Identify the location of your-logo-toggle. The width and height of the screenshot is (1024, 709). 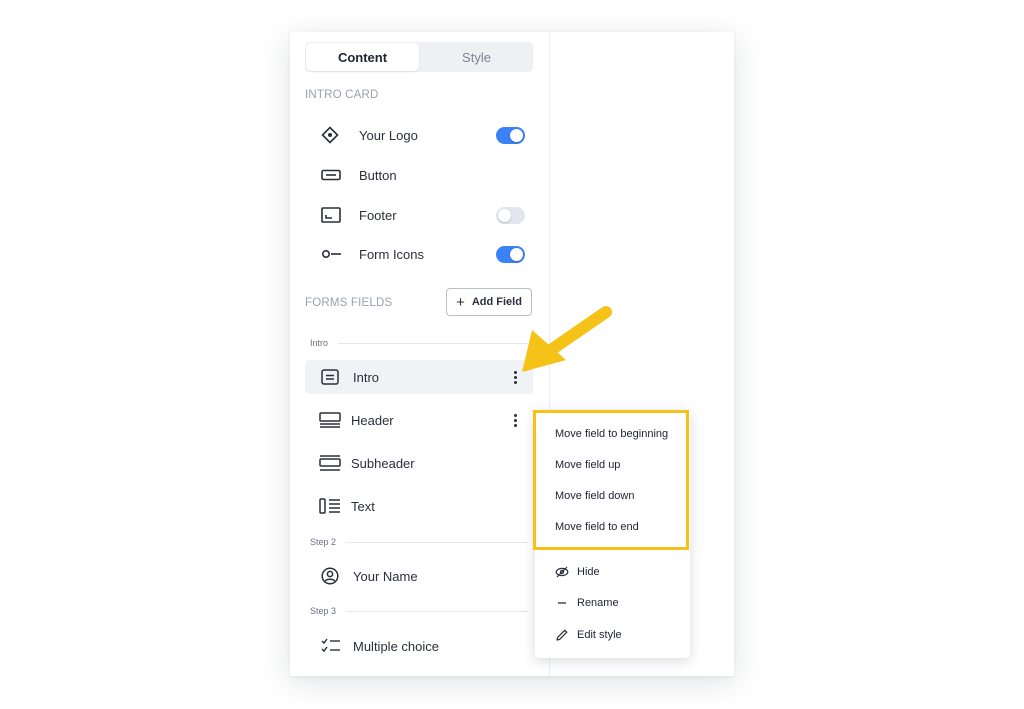
(510, 135).